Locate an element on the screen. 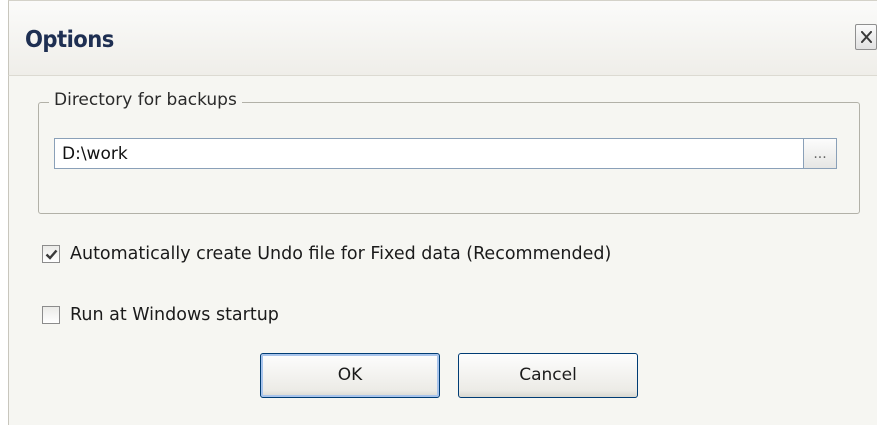 This screenshot has height=425, width=877. startup-option: Run at Windows startup is located at coordinates (160, 315).